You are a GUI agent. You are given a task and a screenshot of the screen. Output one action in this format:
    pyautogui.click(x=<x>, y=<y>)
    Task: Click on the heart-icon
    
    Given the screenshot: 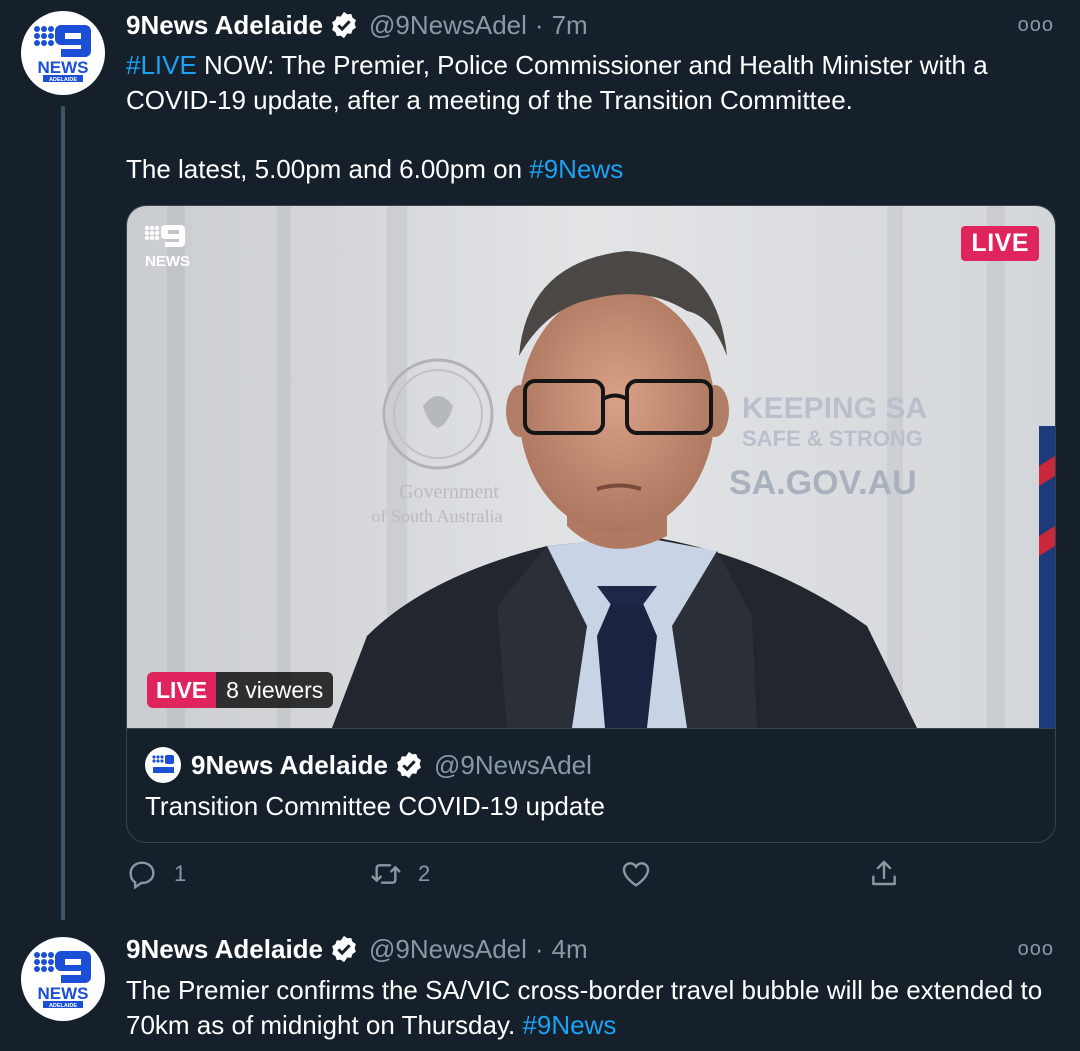 What is the action you would take?
    pyautogui.click(x=636, y=874)
    